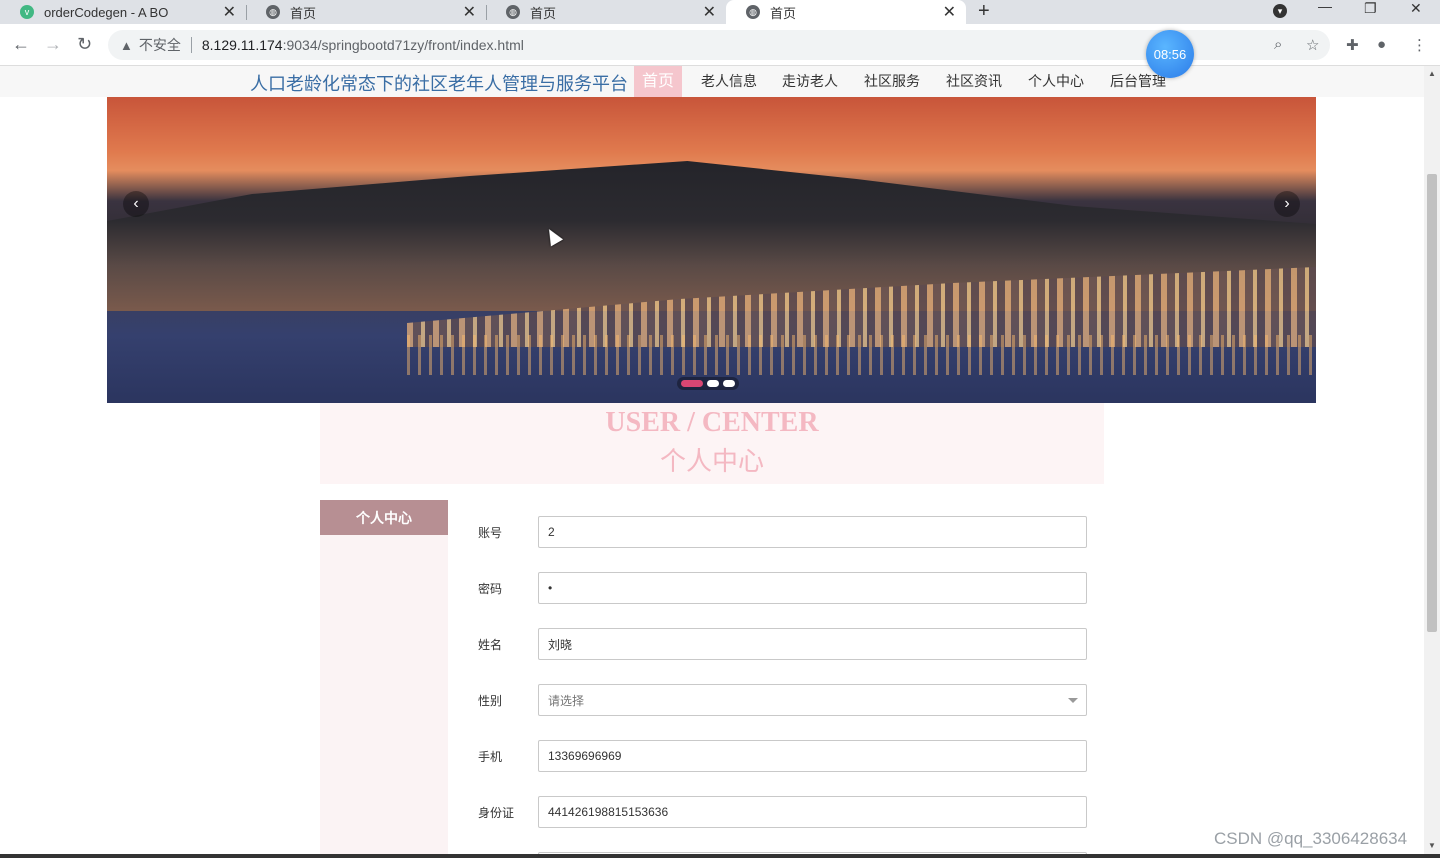  What do you see at coordinates (1312, 45) in the screenshot?
I see `bookmark-star-icon: ☆` at bounding box center [1312, 45].